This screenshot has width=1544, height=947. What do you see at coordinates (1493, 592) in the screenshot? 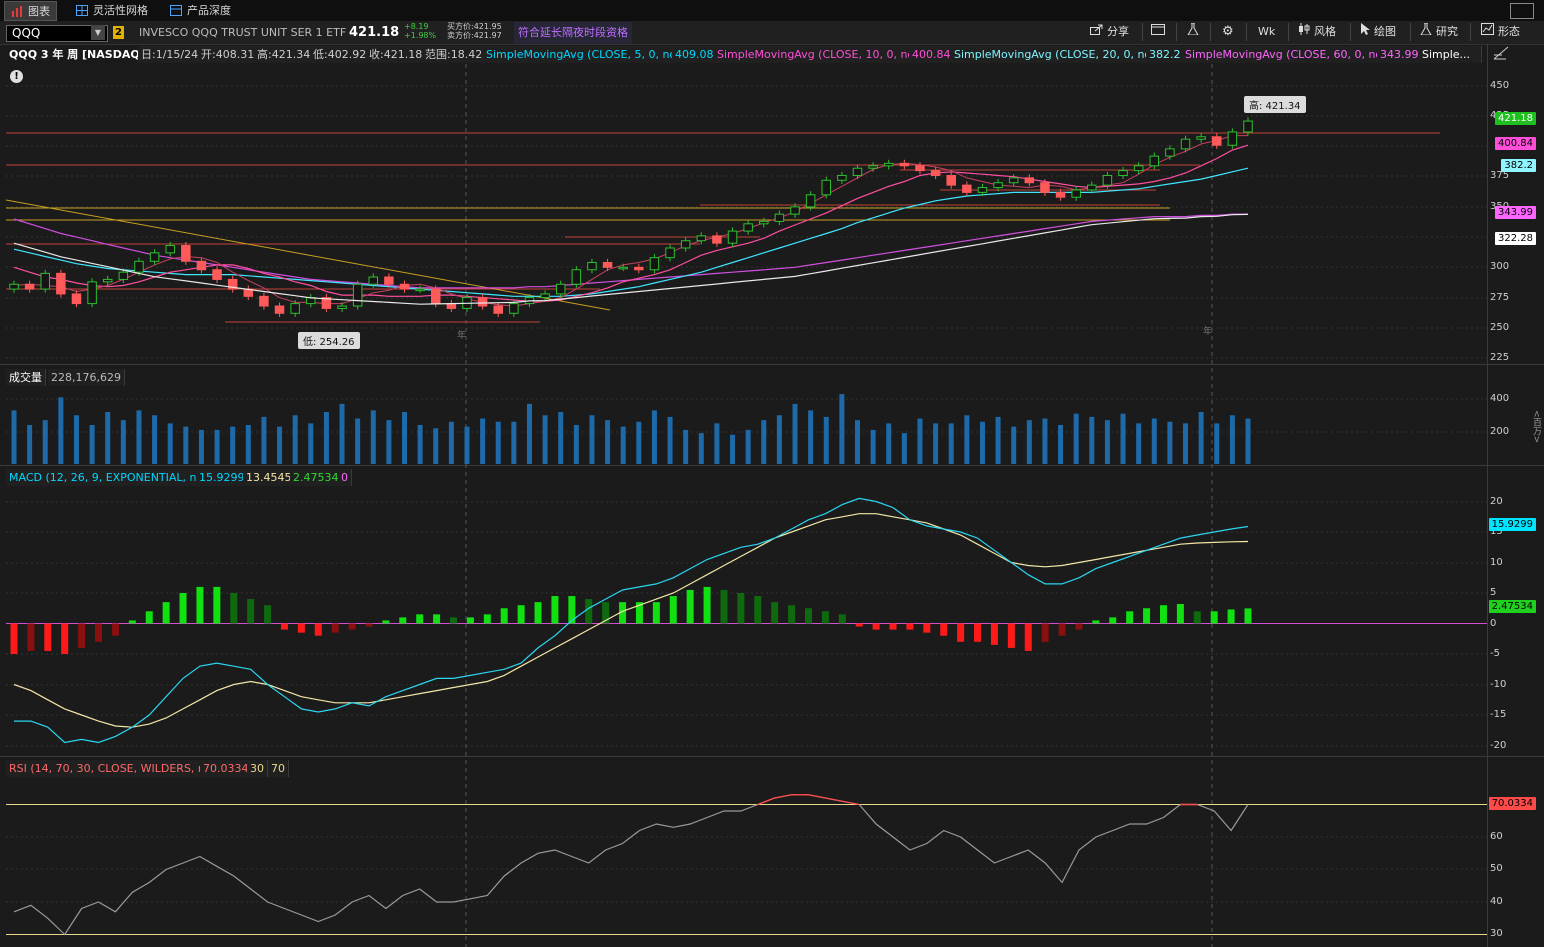
I see `macd-axis-label: 5` at bounding box center [1493, 592].